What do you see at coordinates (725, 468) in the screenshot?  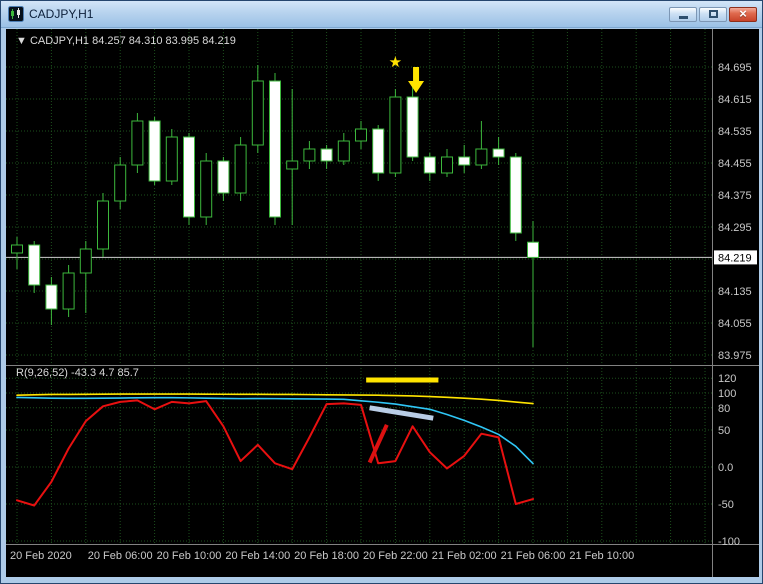 I see `indicator-level-label: 0.0` at bounding box center [725, 468].